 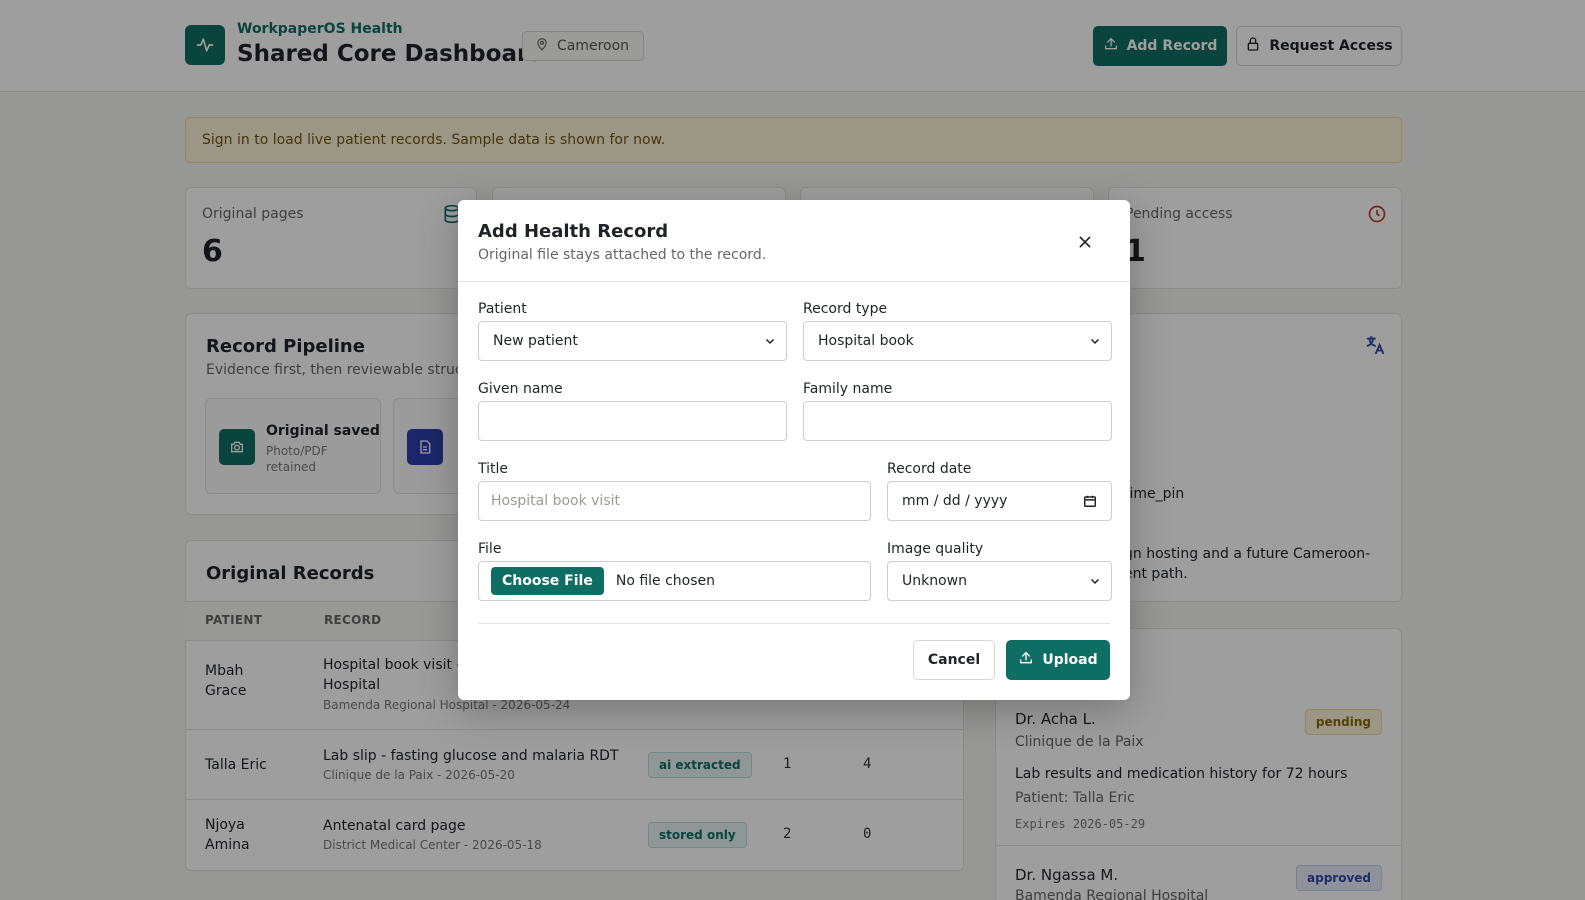 I want to click on cancel-button: Cancel, so click(x=954, y=660).